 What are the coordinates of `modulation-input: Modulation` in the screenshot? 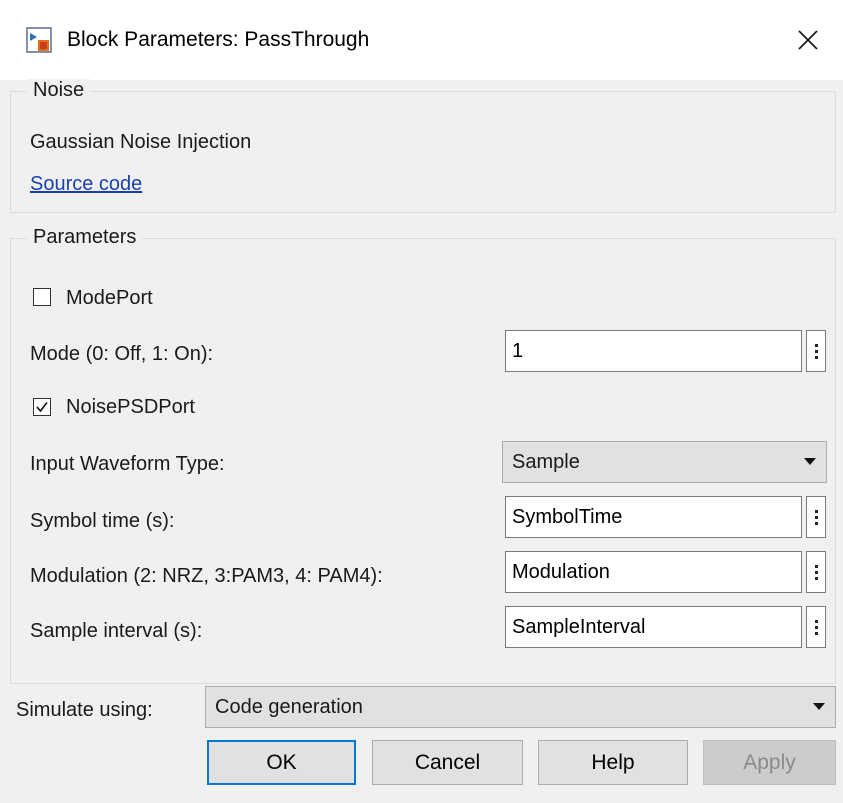 It's located at (653, 572).